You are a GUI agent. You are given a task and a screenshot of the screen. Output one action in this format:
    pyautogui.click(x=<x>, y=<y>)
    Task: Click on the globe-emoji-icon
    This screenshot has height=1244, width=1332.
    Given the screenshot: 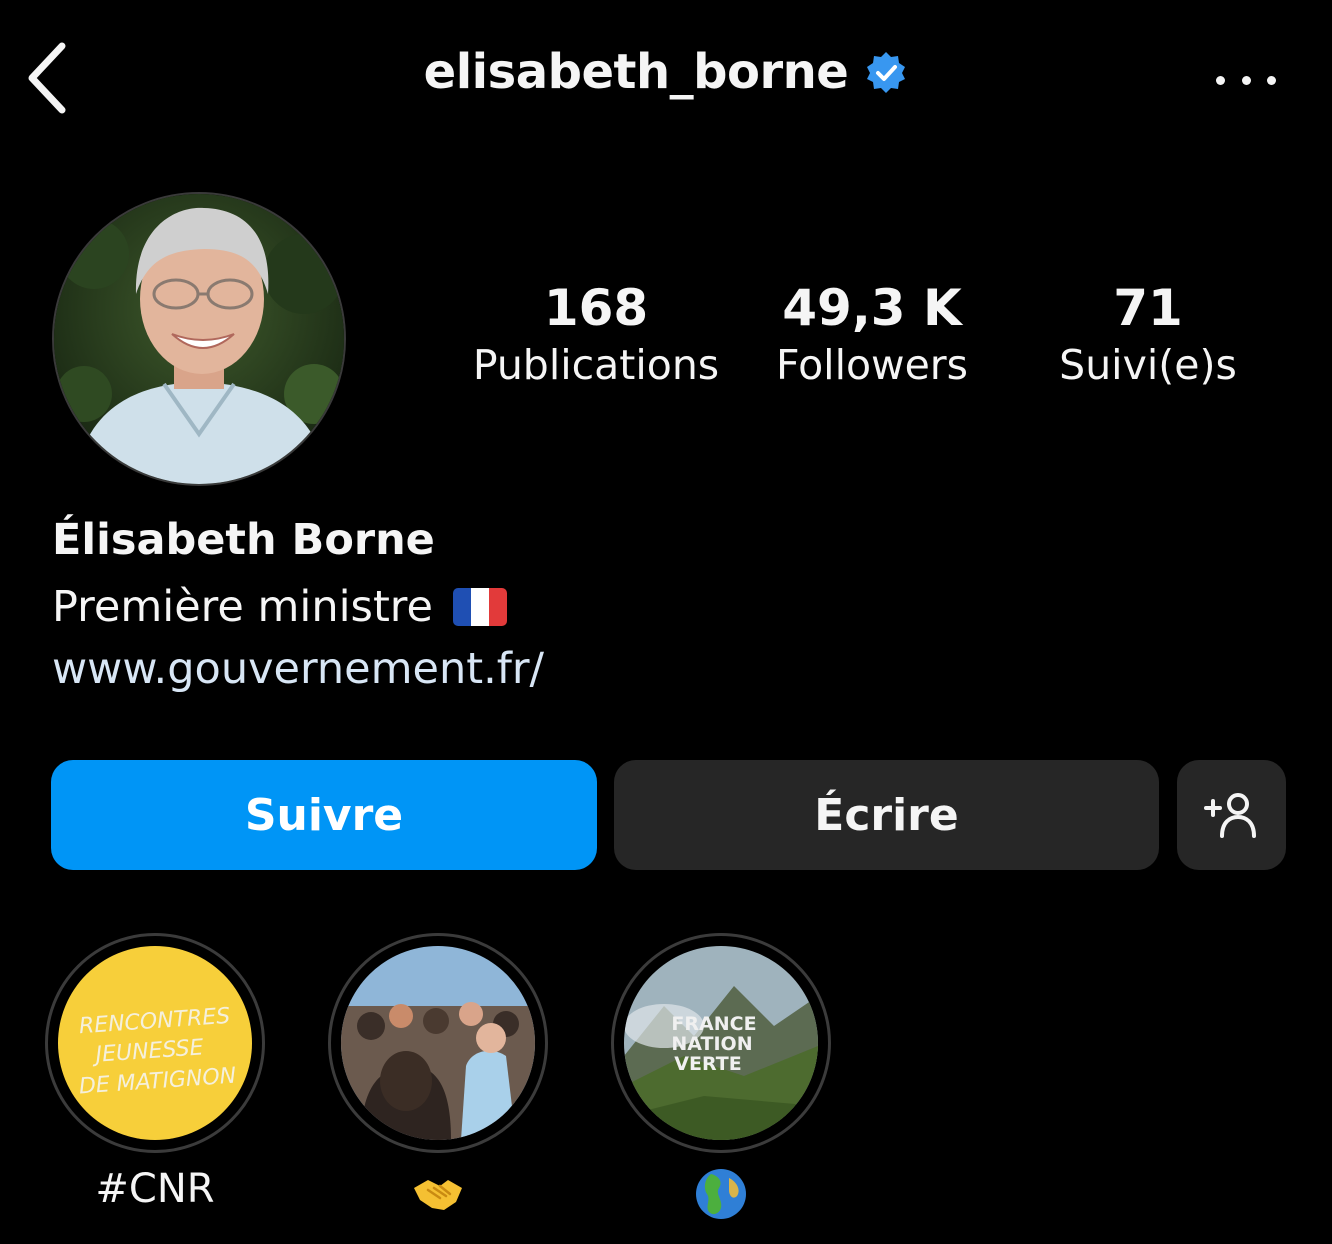 What is the action you would take?
    pyautogui.click(x=721, y=1194)
    